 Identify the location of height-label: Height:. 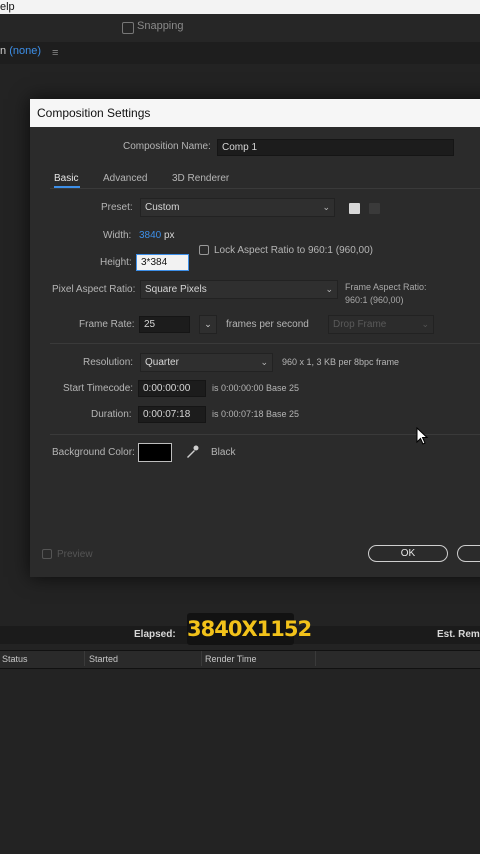
(116, 262).